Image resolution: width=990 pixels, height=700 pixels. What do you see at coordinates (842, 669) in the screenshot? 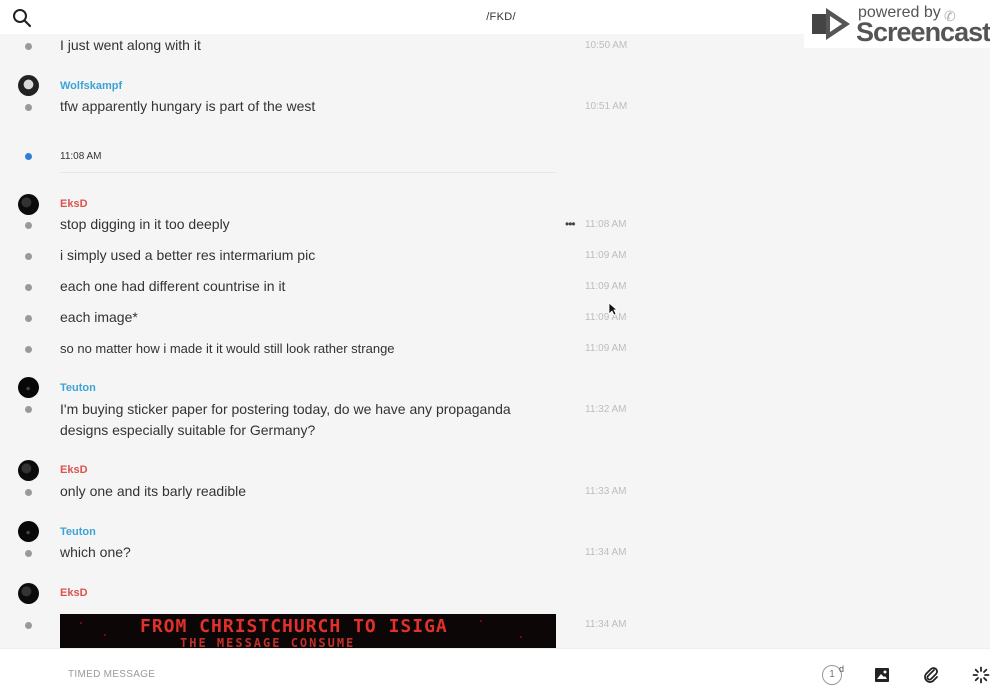
I see `timer-unit: d` at bounding box center [842, 669].